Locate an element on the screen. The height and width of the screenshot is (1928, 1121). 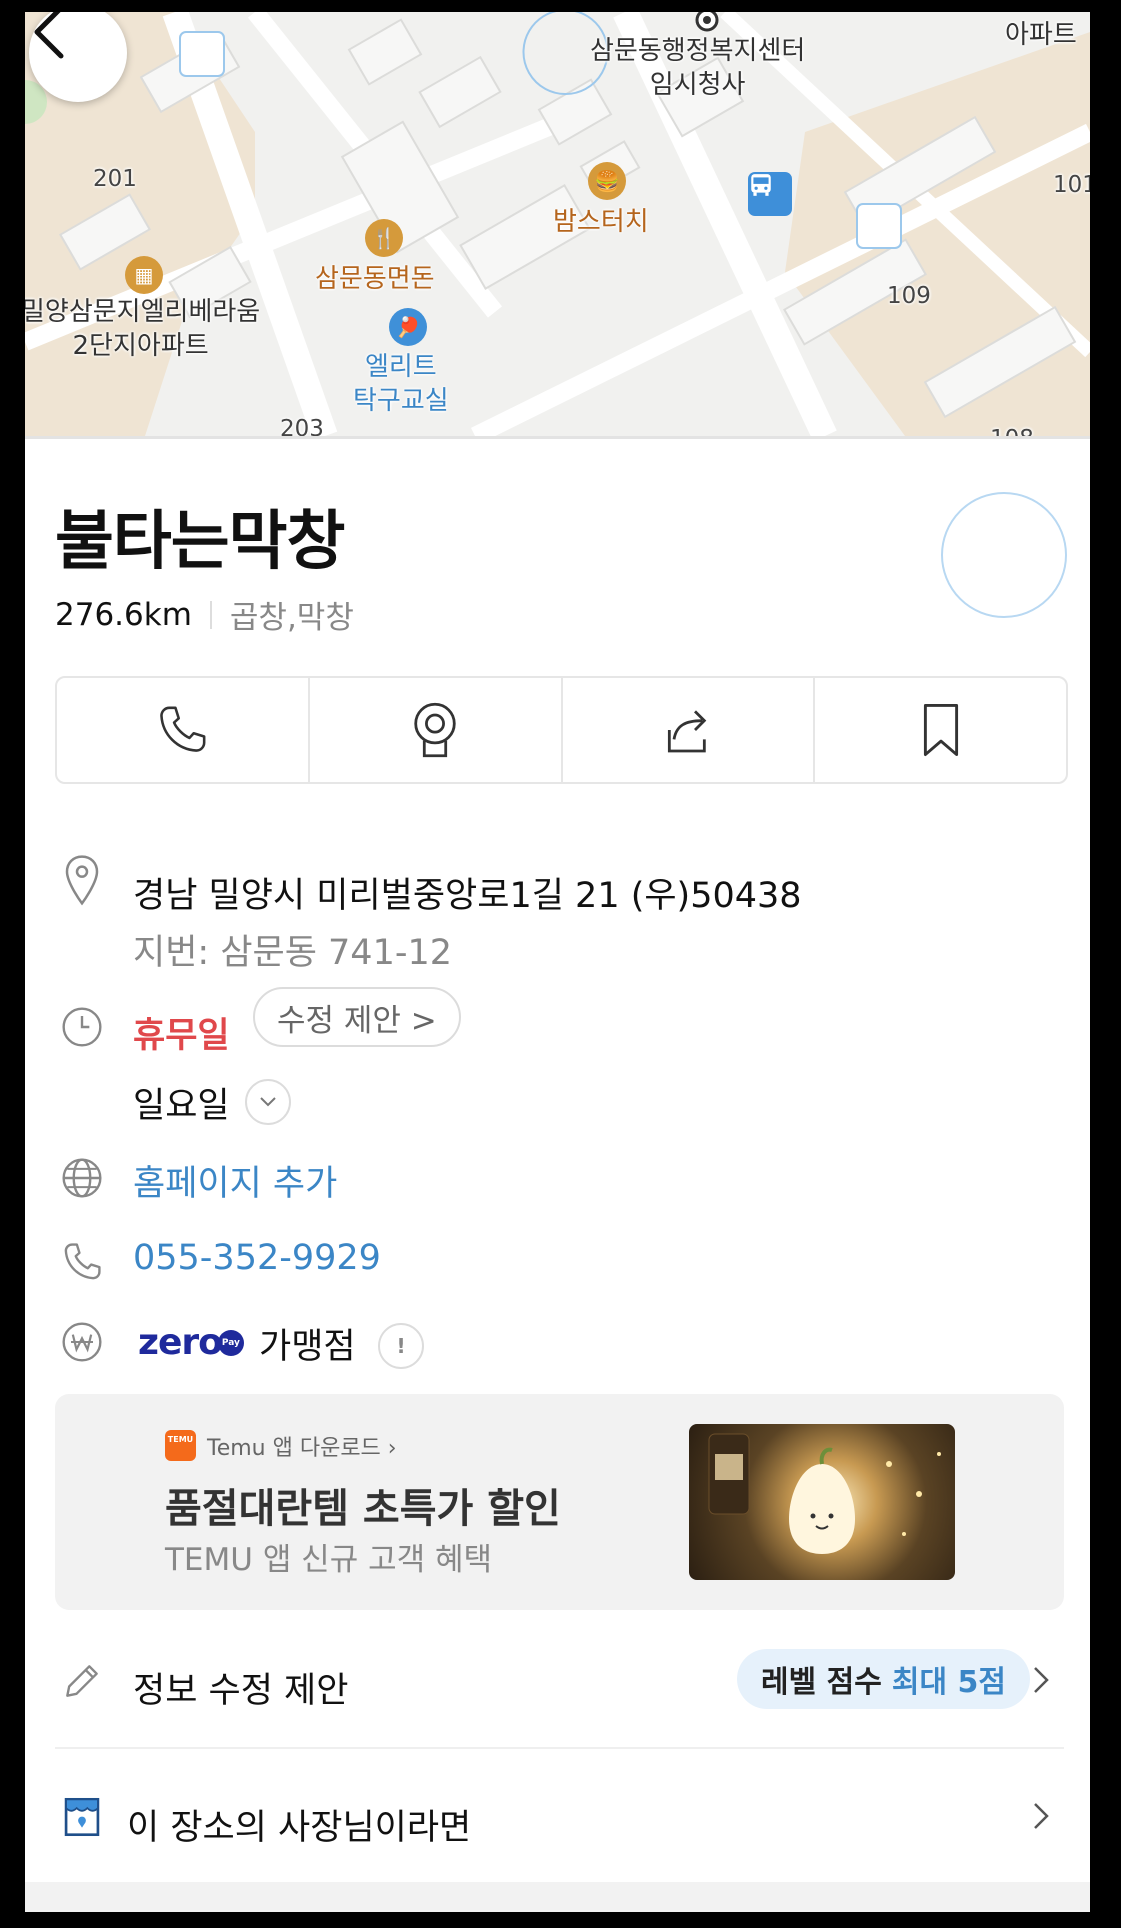
map-label-203: 203 is located at coordinates (302, 427).